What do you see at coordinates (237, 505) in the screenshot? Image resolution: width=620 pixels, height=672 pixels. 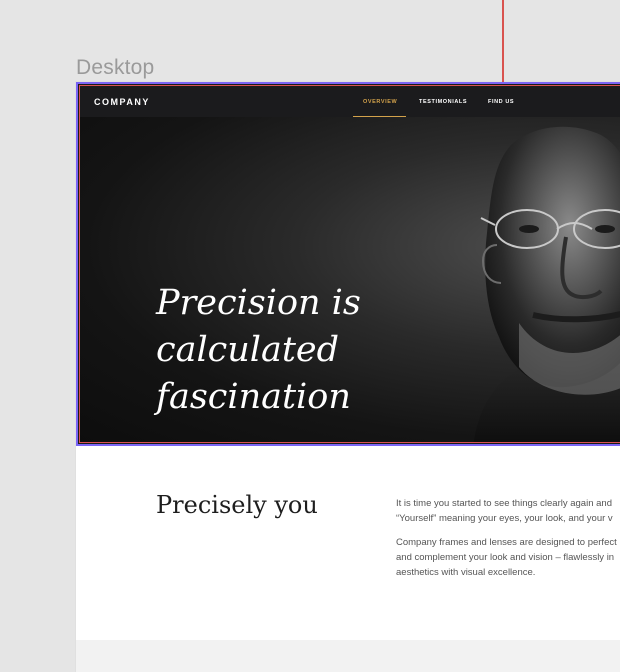 I see `section-title: Precisely you` at bounding box center [237, 505].